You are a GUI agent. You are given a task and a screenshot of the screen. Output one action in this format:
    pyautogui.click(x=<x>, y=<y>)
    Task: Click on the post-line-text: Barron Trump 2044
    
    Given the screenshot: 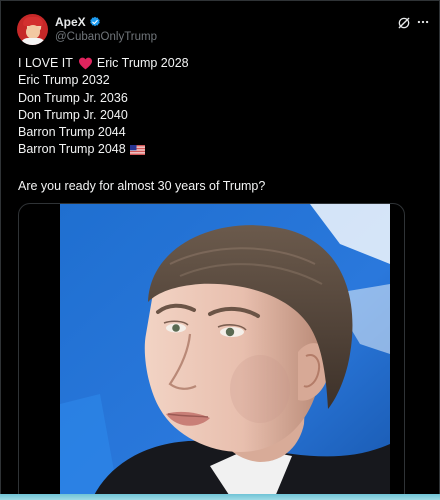 What is the action you would take?
    pyautogui.click(x=72, y=132)
    